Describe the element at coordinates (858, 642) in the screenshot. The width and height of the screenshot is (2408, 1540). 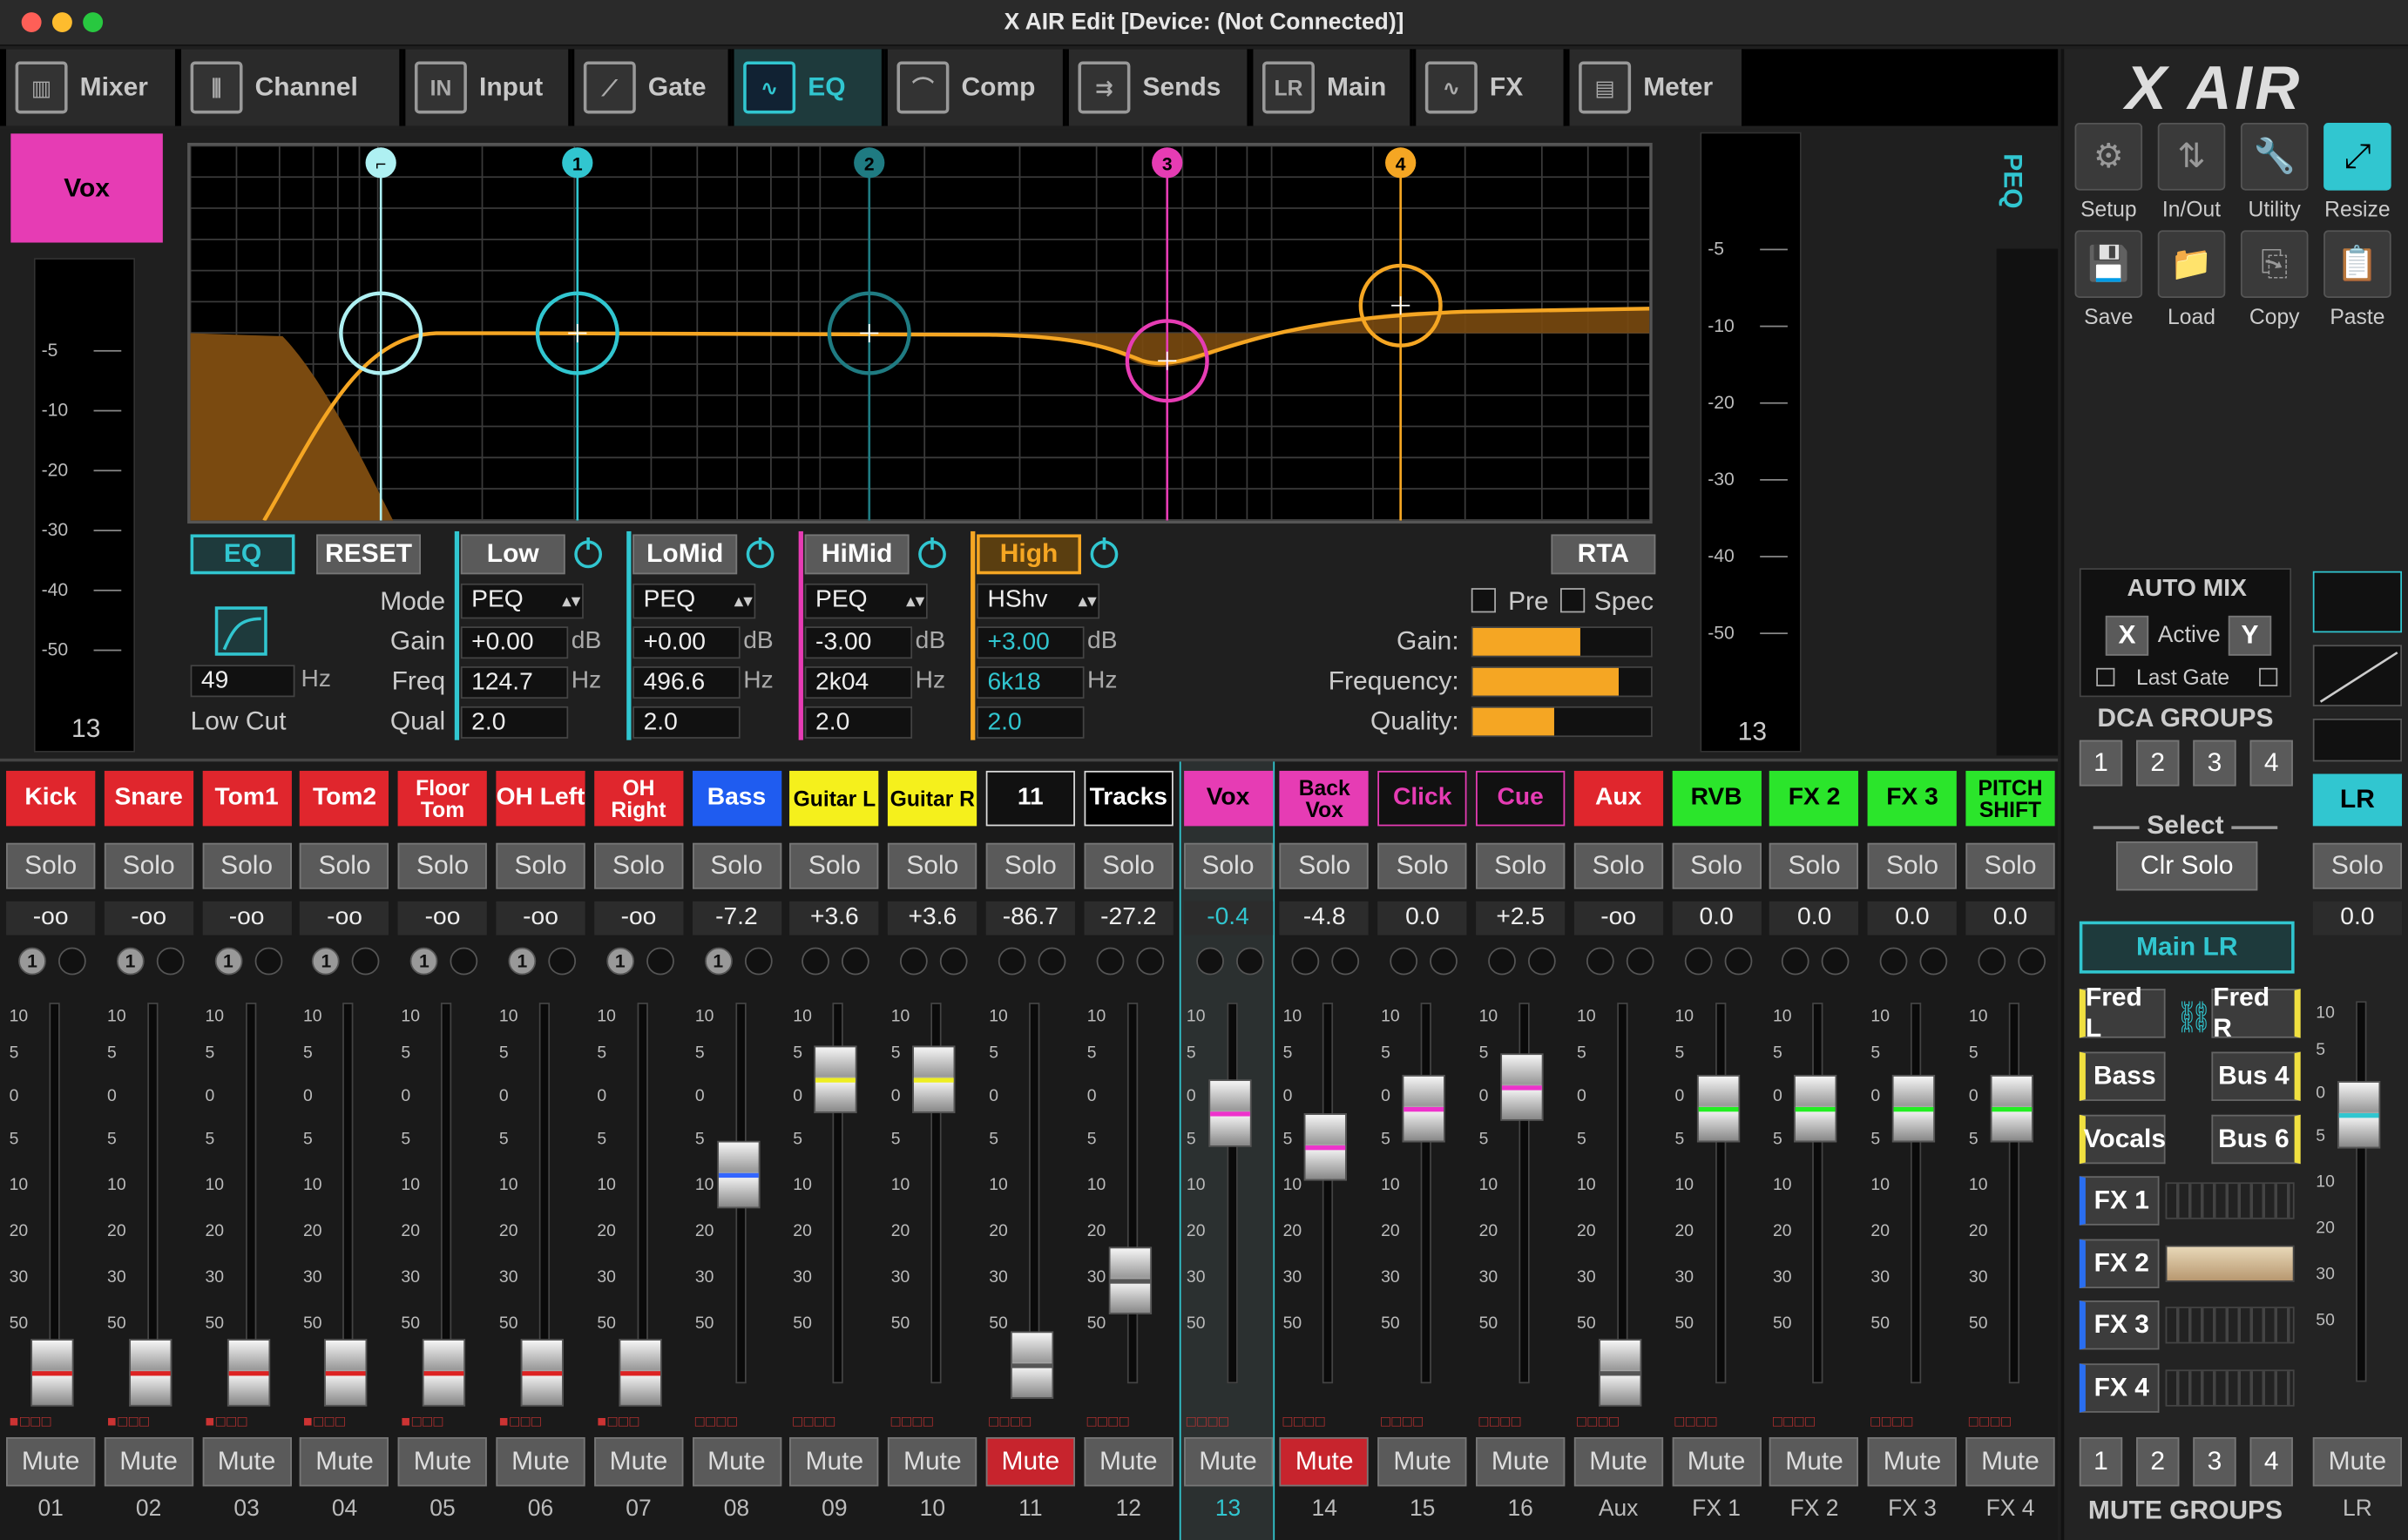
I see `himid-gain-field: -3.00` at that location.